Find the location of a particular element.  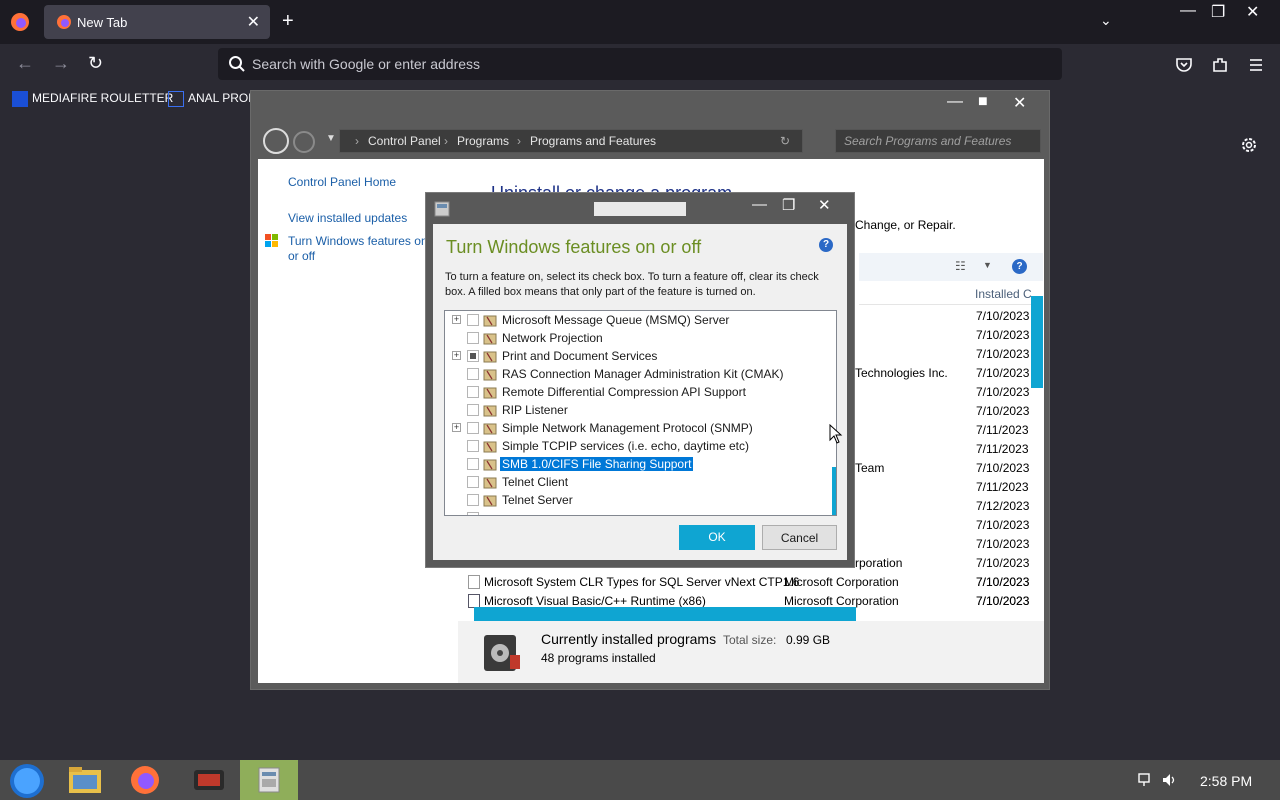

breadcrumb-programs-features: Programs and Features is located at coordinates (593, 141).